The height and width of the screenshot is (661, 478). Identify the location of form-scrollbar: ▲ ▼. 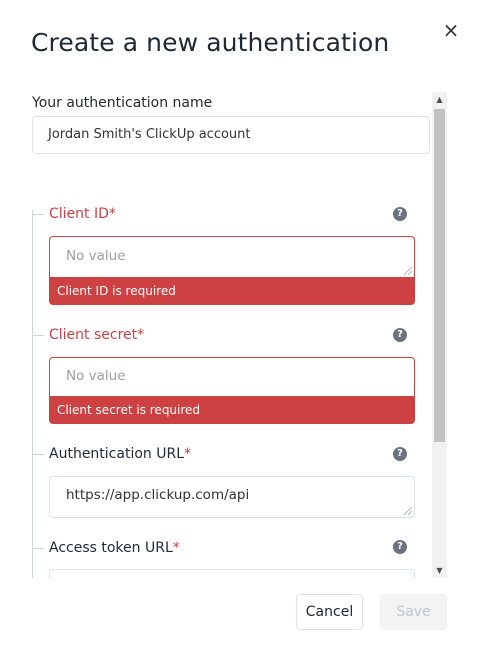
(439, 335).